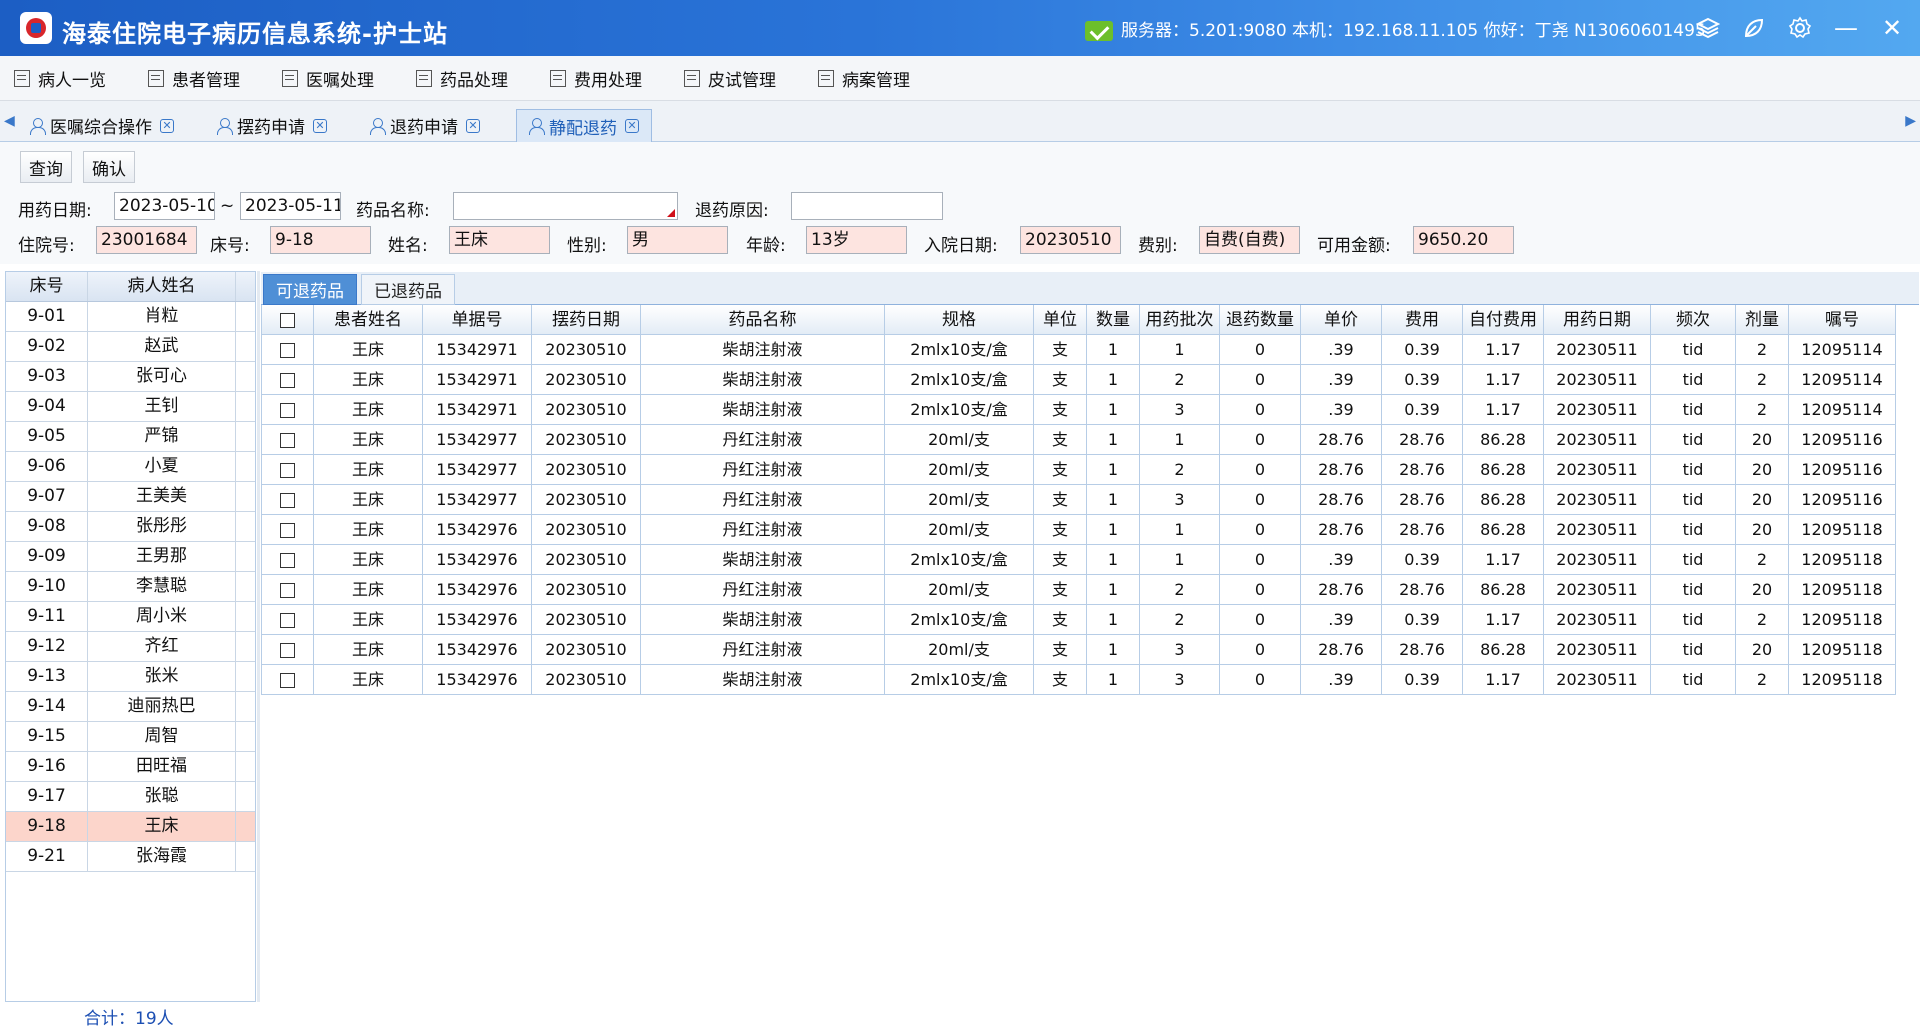 The width and height of the screenshot is (1920, 1030). What do you see at coordinates (130, 677) in the screenshot?
I see `patient-row: 9-13 张米` at bounding box center [130, 677].